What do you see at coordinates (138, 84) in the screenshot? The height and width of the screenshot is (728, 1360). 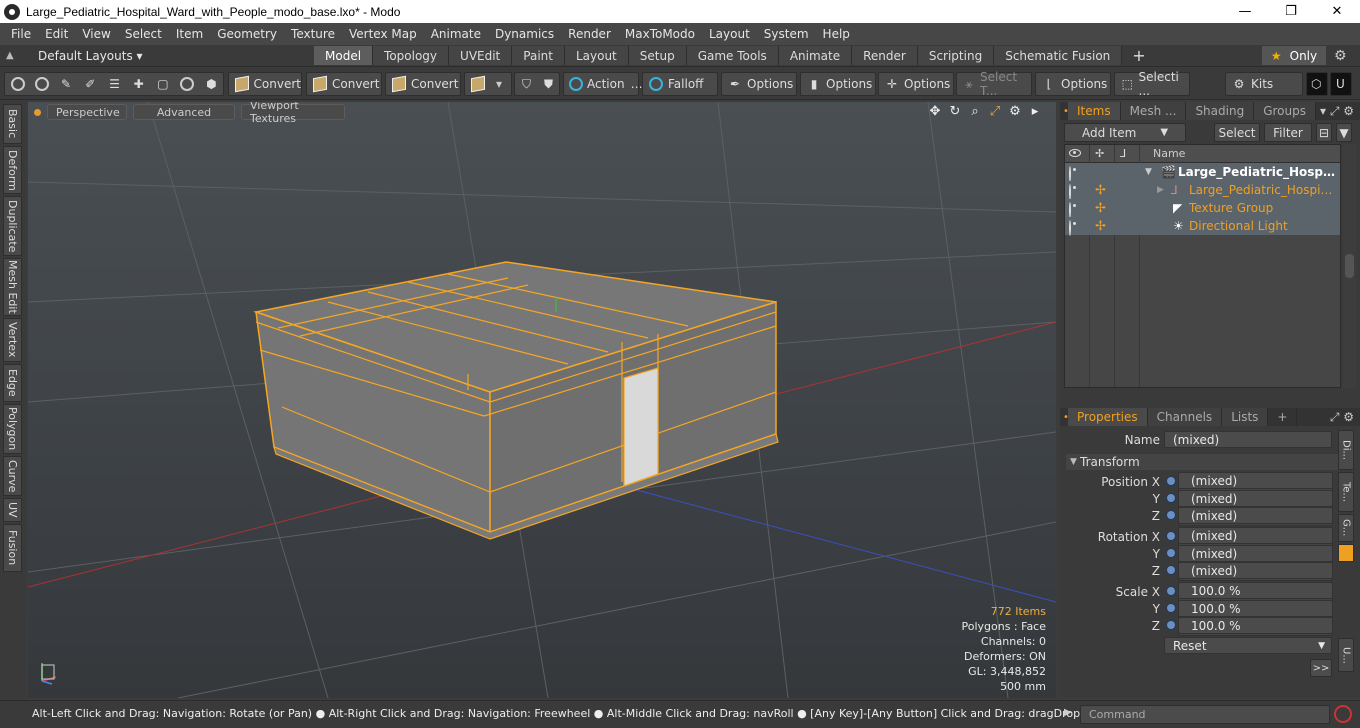 I see `transform-icon: ✚` at bounding box center [138, 84].